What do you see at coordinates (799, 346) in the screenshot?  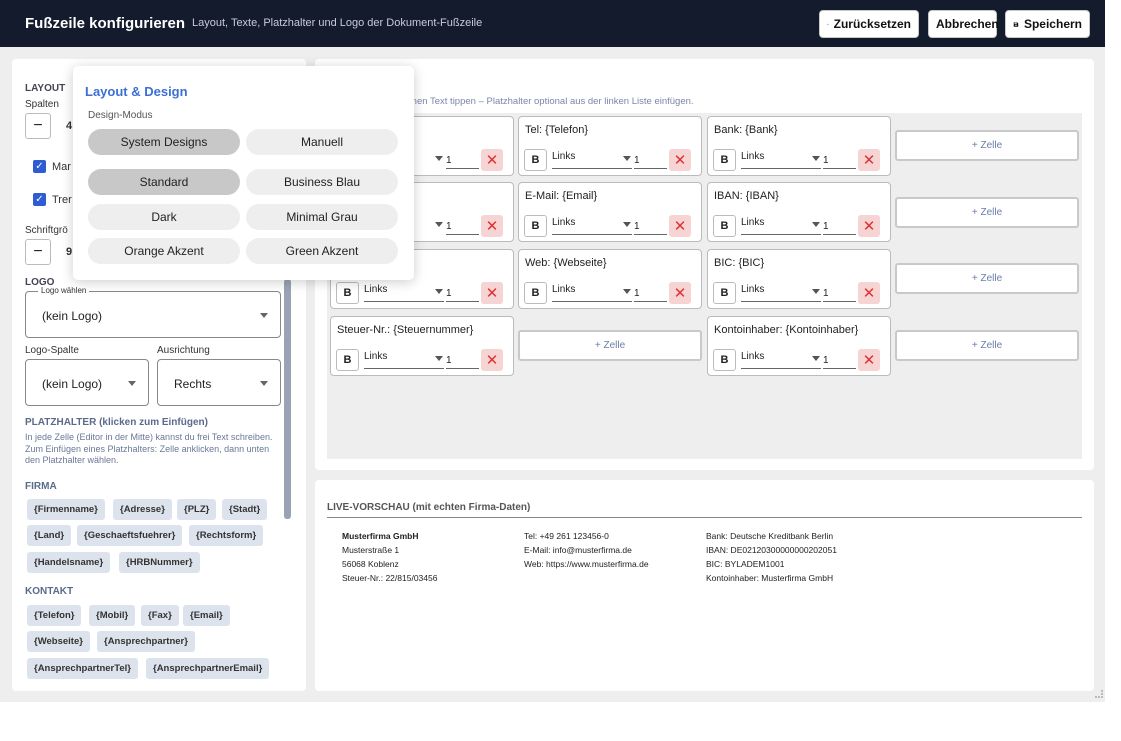 I see `footer-cell: Kontoinhaber: {Kontoinhaber} B Links 1 ✕` at bounding box center [799, 346].